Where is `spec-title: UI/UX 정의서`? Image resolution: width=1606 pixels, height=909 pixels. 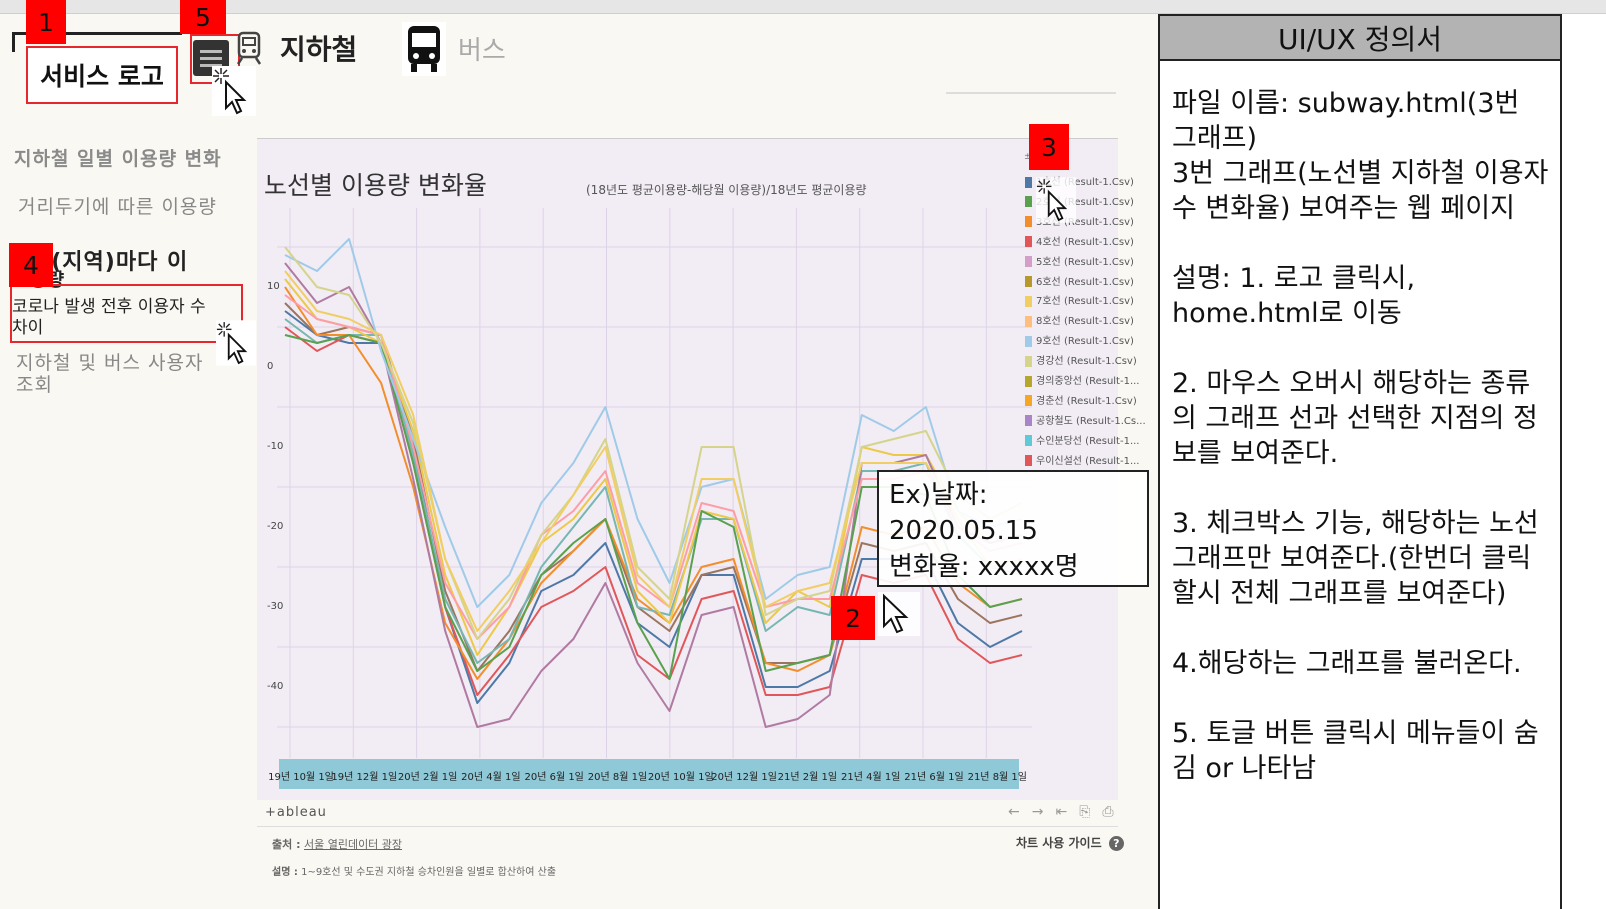 spec-title: UI/UX 정의서 is located at coordinates (1360, 37).